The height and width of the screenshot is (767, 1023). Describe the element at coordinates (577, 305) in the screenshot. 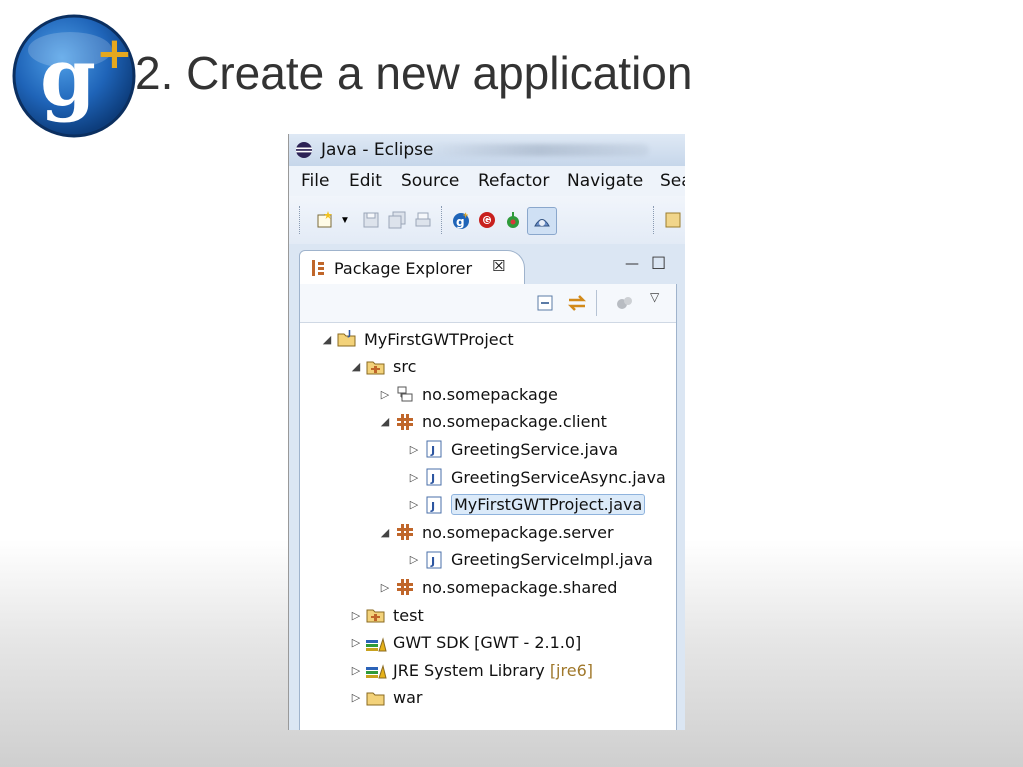

I see `link-with-editor-icon` at that location.